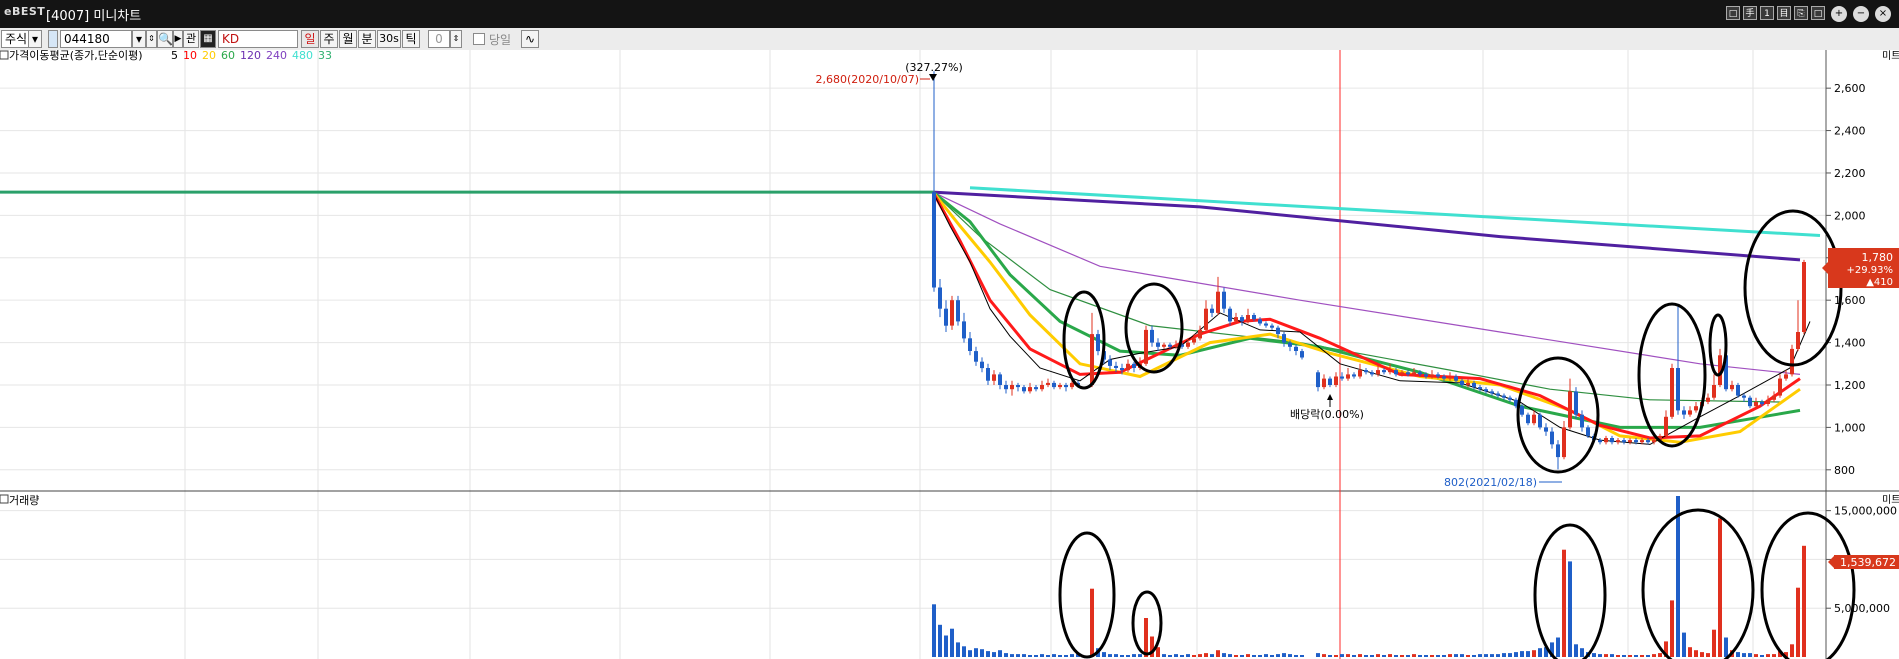 The width and height of the screenshot is (1899, 659). Describe the element at coordinates (1850, 131) in the screenshot. I see `price-tick-label: 2,400` at that location.